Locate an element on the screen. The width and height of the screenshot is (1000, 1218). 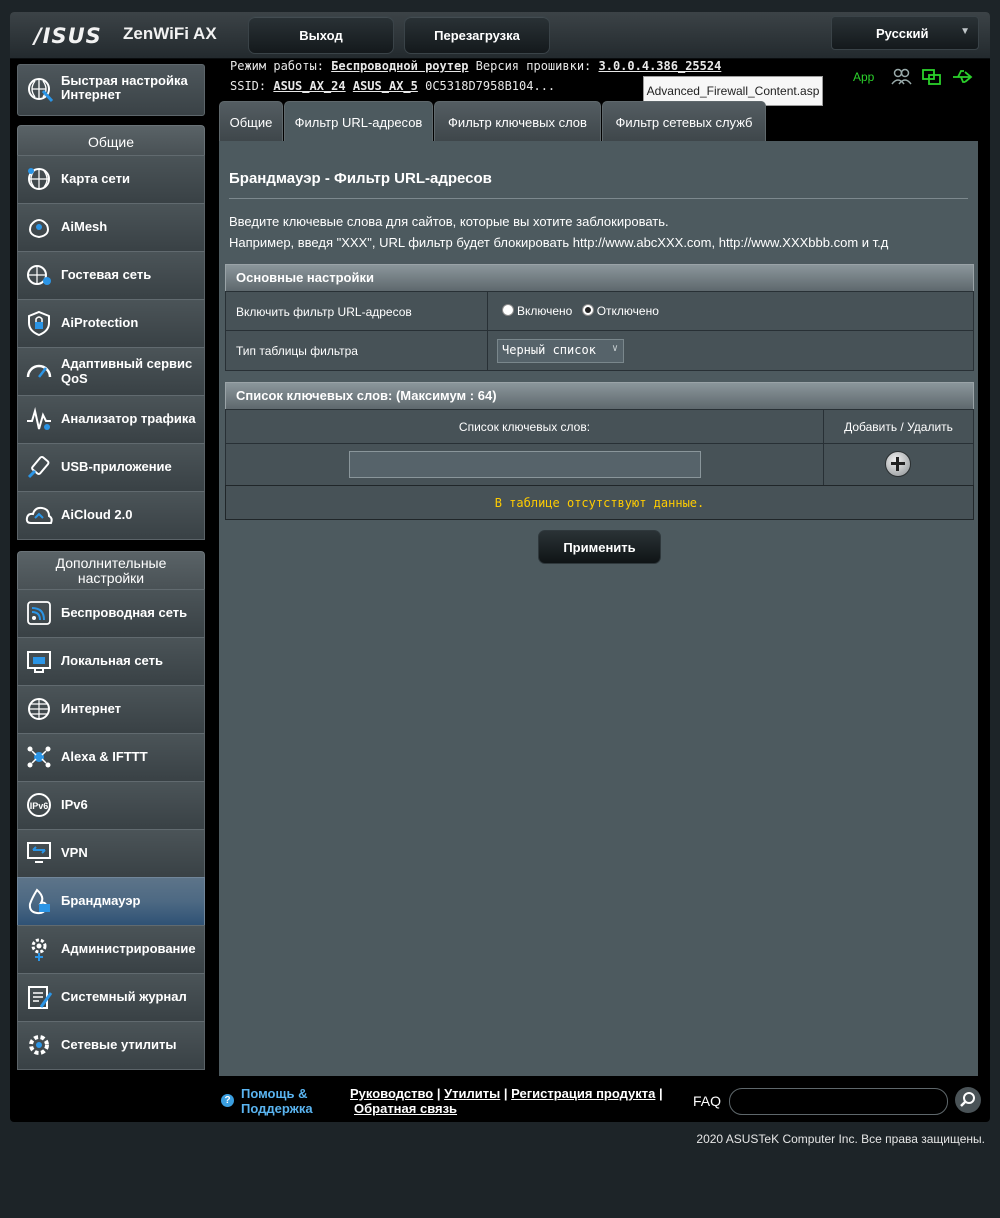
tab-general: Общие is located at coordinates (251, 121).